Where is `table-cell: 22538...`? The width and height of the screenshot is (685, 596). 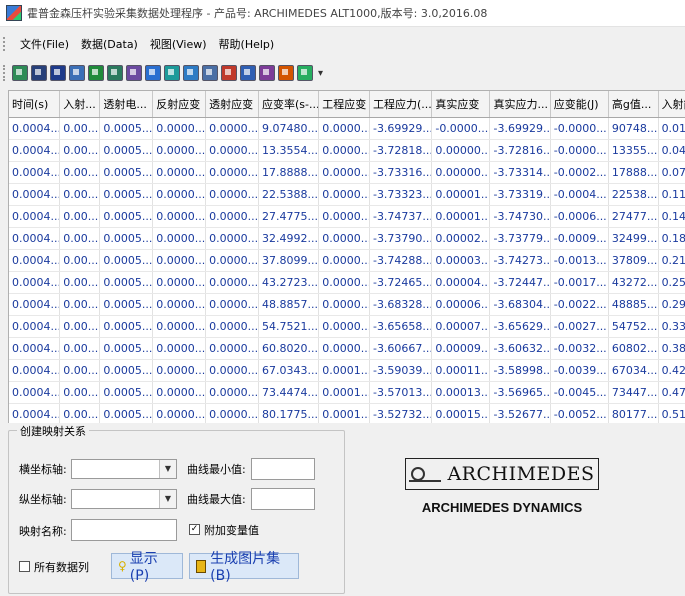
table-cell: 22538... is located at coordinates (633, 194).